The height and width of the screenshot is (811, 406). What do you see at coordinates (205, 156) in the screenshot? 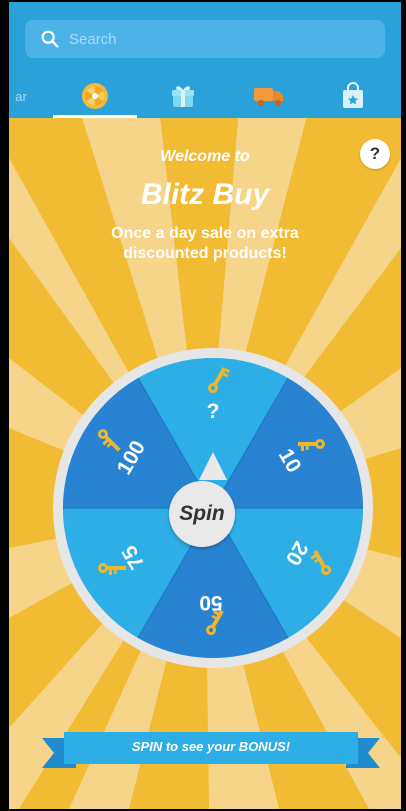
I see `welcome-text: Welcome to` at bounding box center [205, 156].